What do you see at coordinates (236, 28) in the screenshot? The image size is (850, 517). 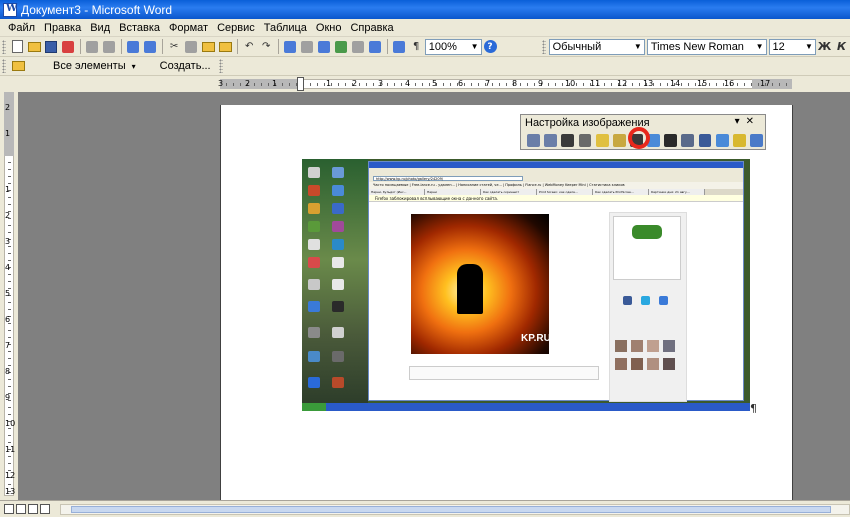 I see `menu-tools: Сервис` at bounding box center [236, 28].